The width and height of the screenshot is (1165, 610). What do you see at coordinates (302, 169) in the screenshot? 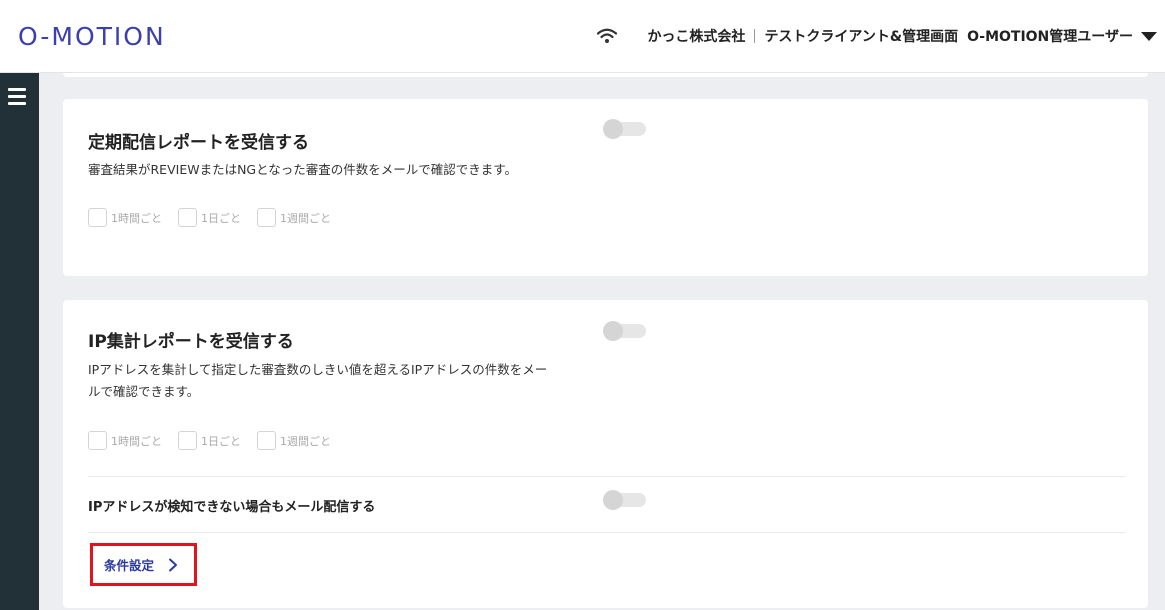
I see `periodic-report-description: 審査結果がREVIEWまたはNGとなった審査の件数をメールで確認できます。` at bounding box center [302, 169].